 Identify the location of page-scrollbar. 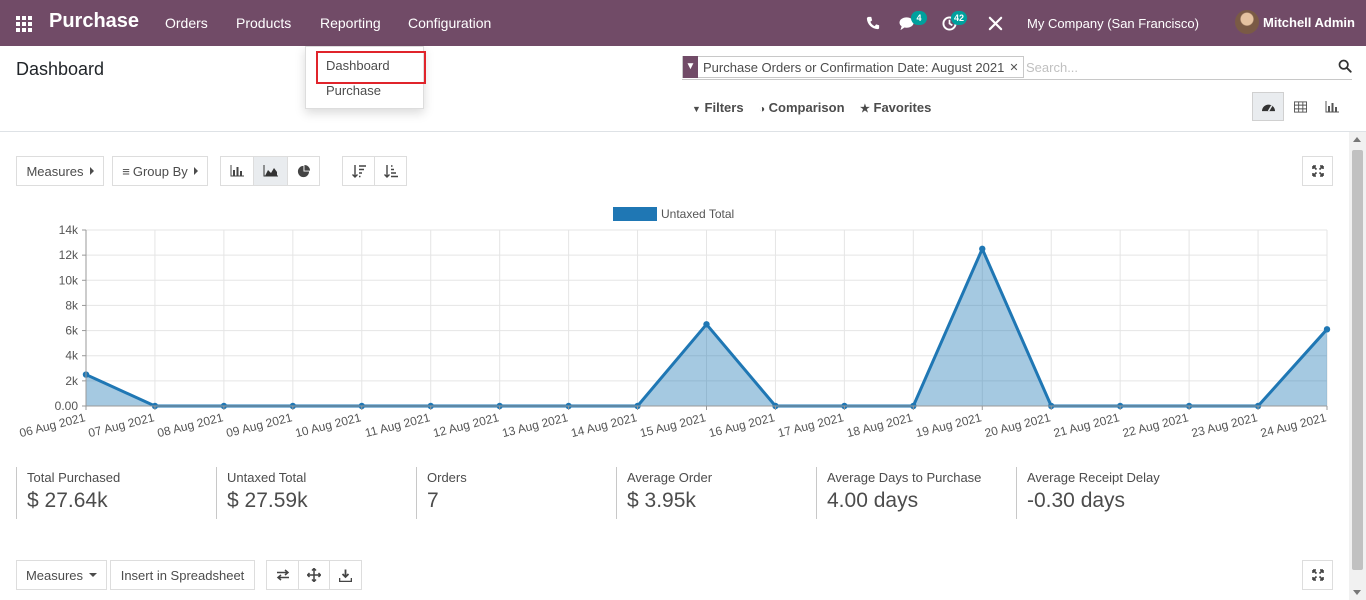
(1357, 366).